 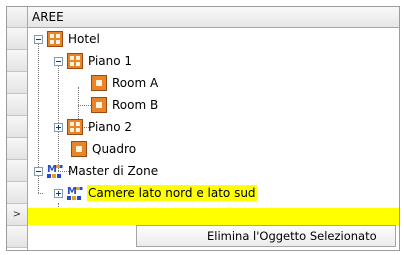 I want to click on tree-row: Master di Zone, so click(x=213, y=171).